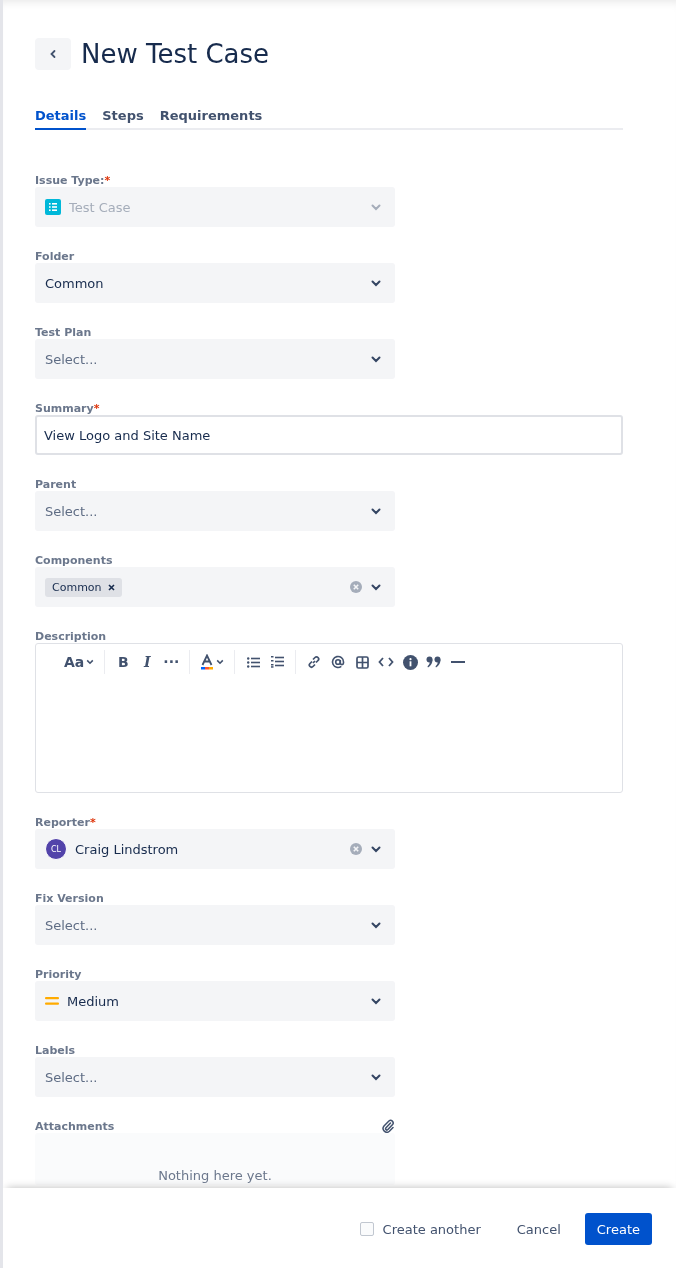  What do you see at coordinates (55, 1050) in the screenshot?
I see `field-label: Labels` at bounding box center [55, 1050].